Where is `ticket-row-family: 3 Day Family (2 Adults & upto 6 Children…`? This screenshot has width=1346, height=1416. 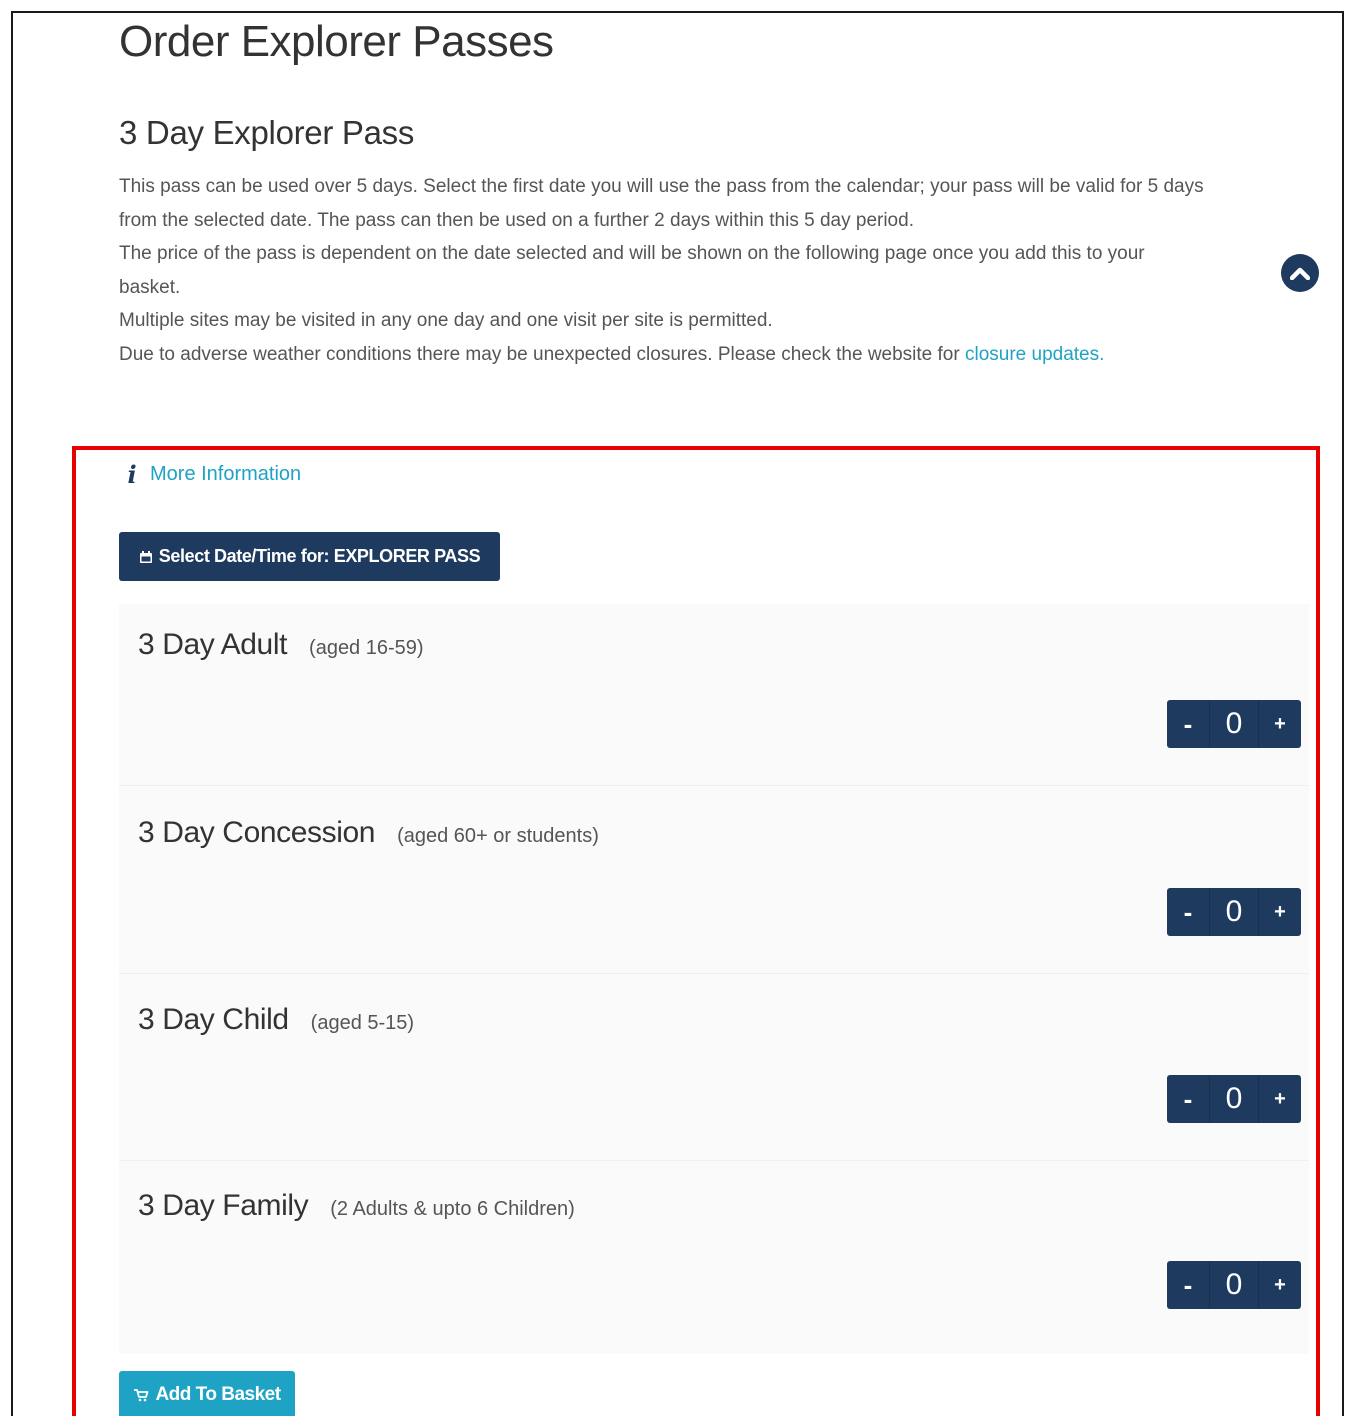
ticket-row-family: 3 Day Family (2 Adults & upto 6 Children… is located at coordinates (714, 1256).